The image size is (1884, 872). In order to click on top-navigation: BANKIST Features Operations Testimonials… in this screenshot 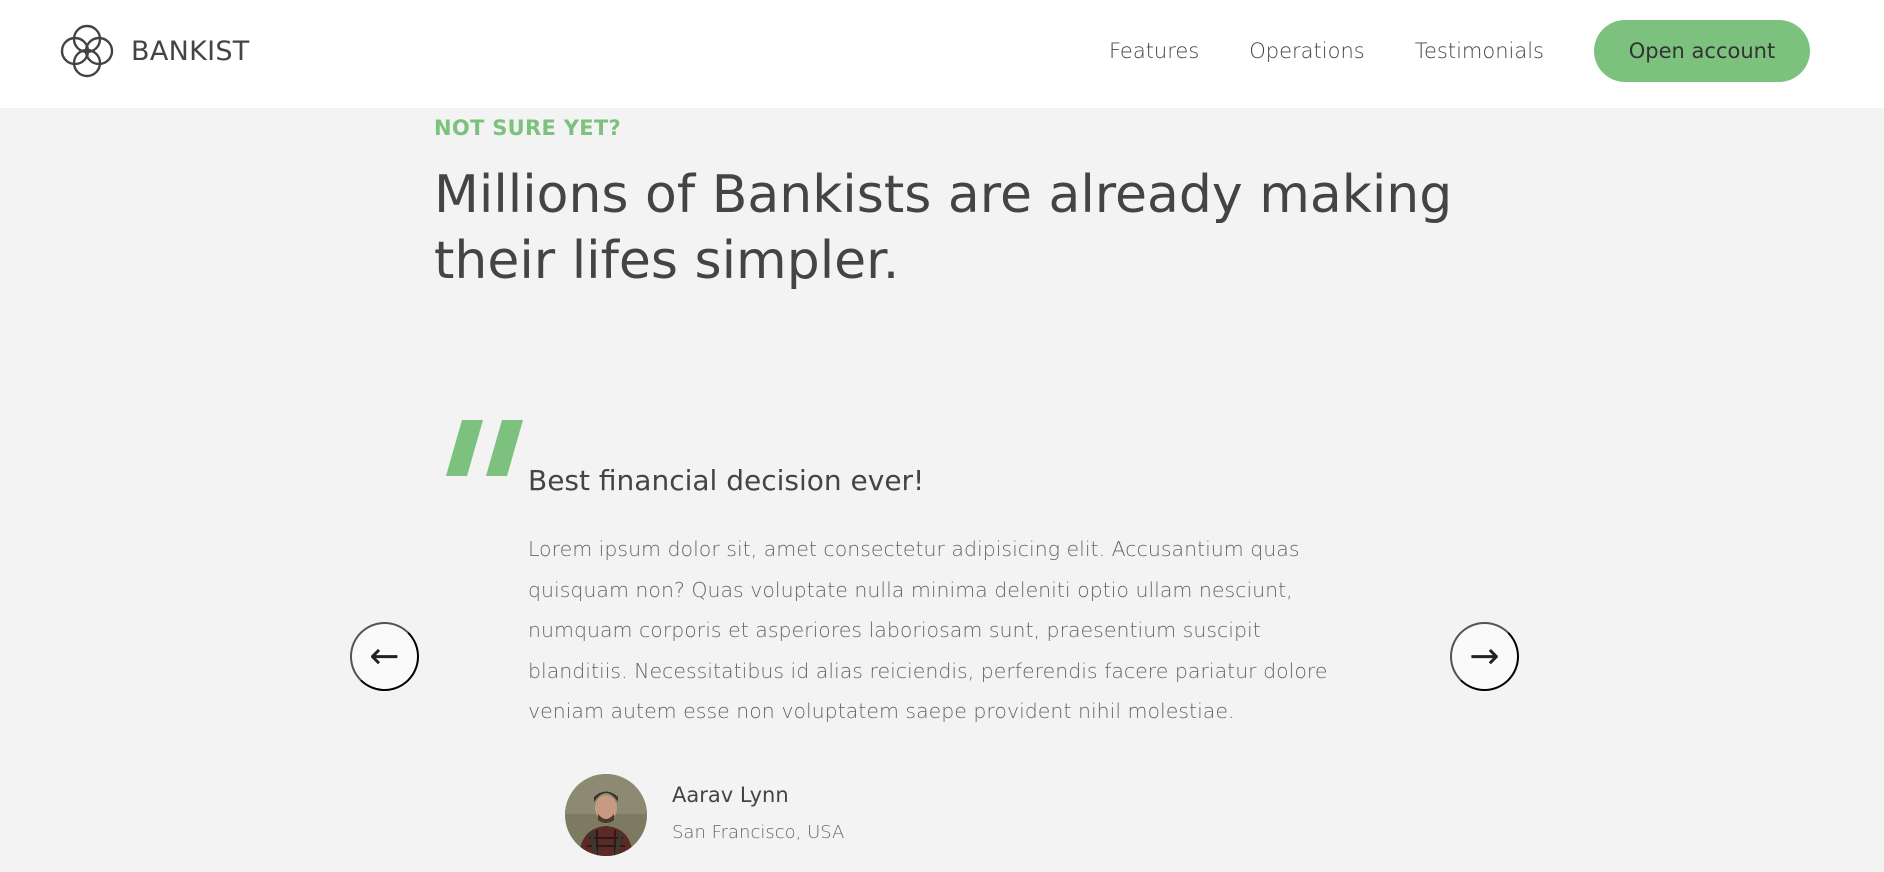, I will do `click(942, 54)`.